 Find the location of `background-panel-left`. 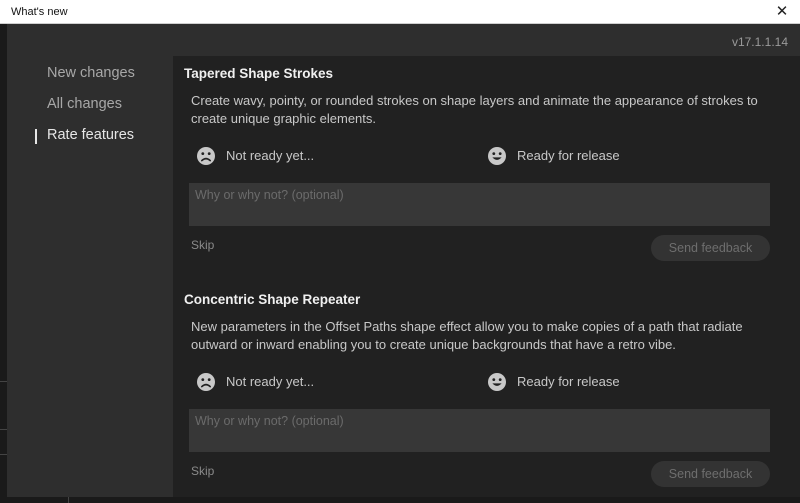

background-panel-left is located at coordinates (3, 263).